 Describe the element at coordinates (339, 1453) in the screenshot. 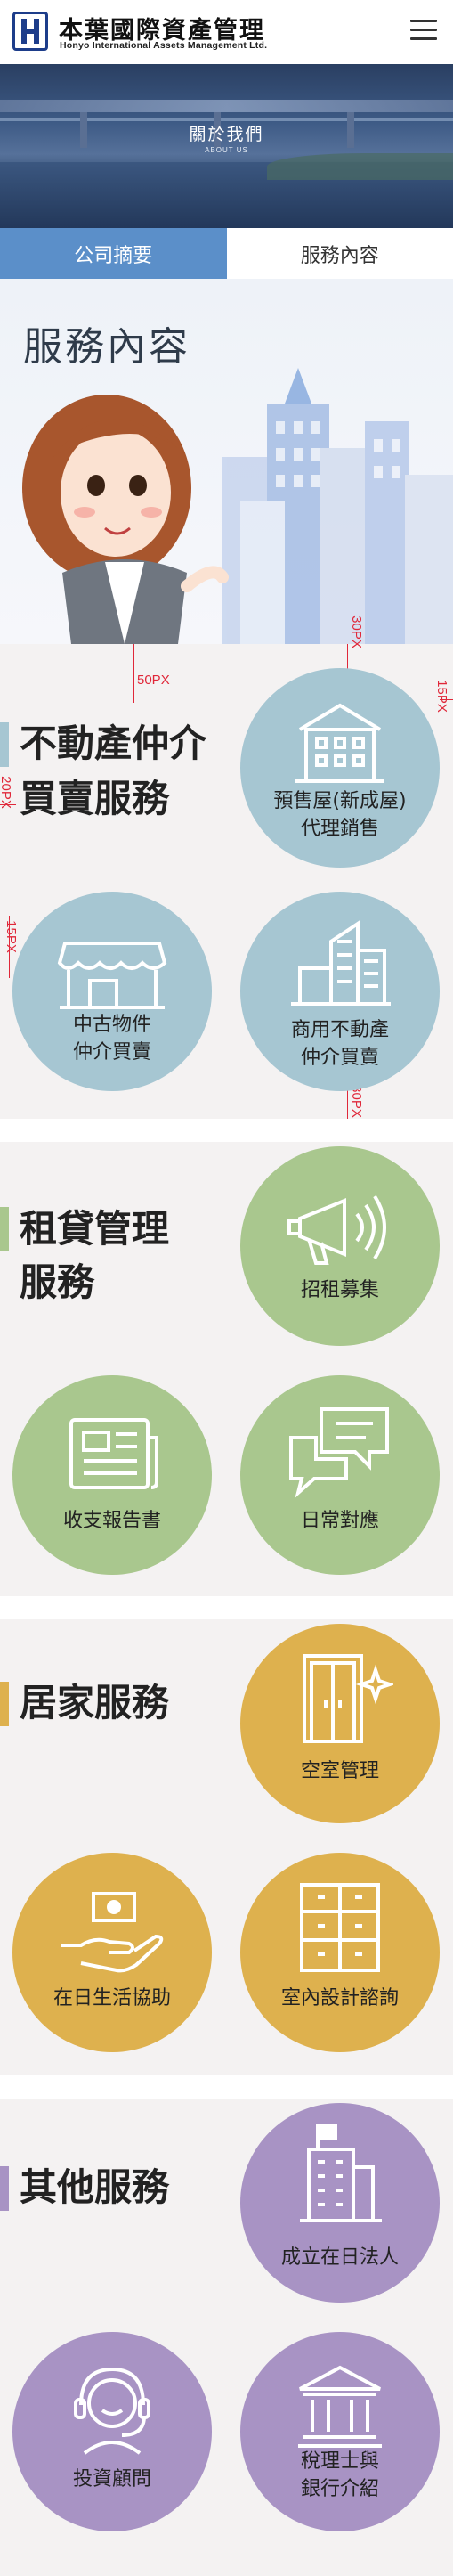

I see `chat-icon` at that location.